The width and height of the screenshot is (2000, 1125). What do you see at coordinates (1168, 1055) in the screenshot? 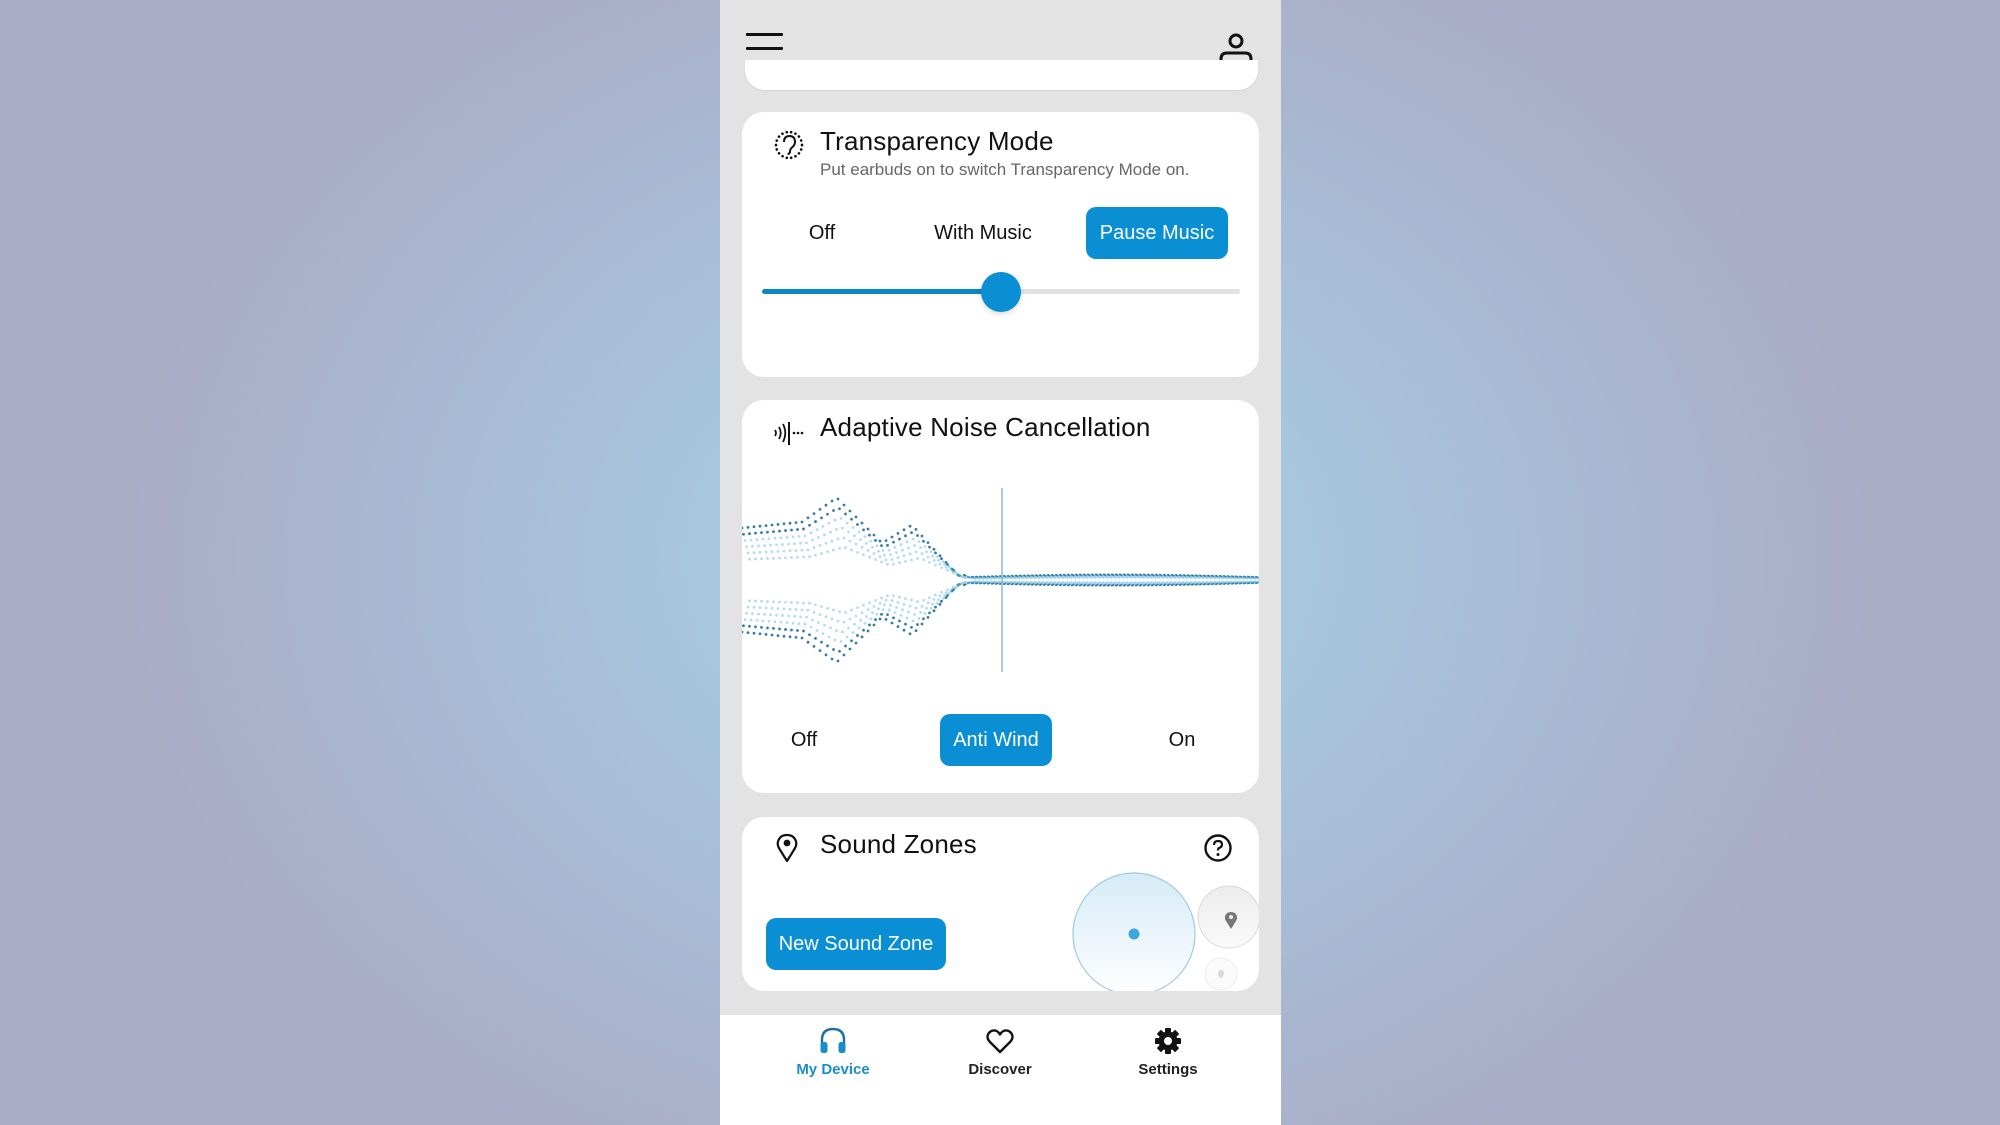
I see `nav-settings: Settings` at bounding box center [1168, 1055].